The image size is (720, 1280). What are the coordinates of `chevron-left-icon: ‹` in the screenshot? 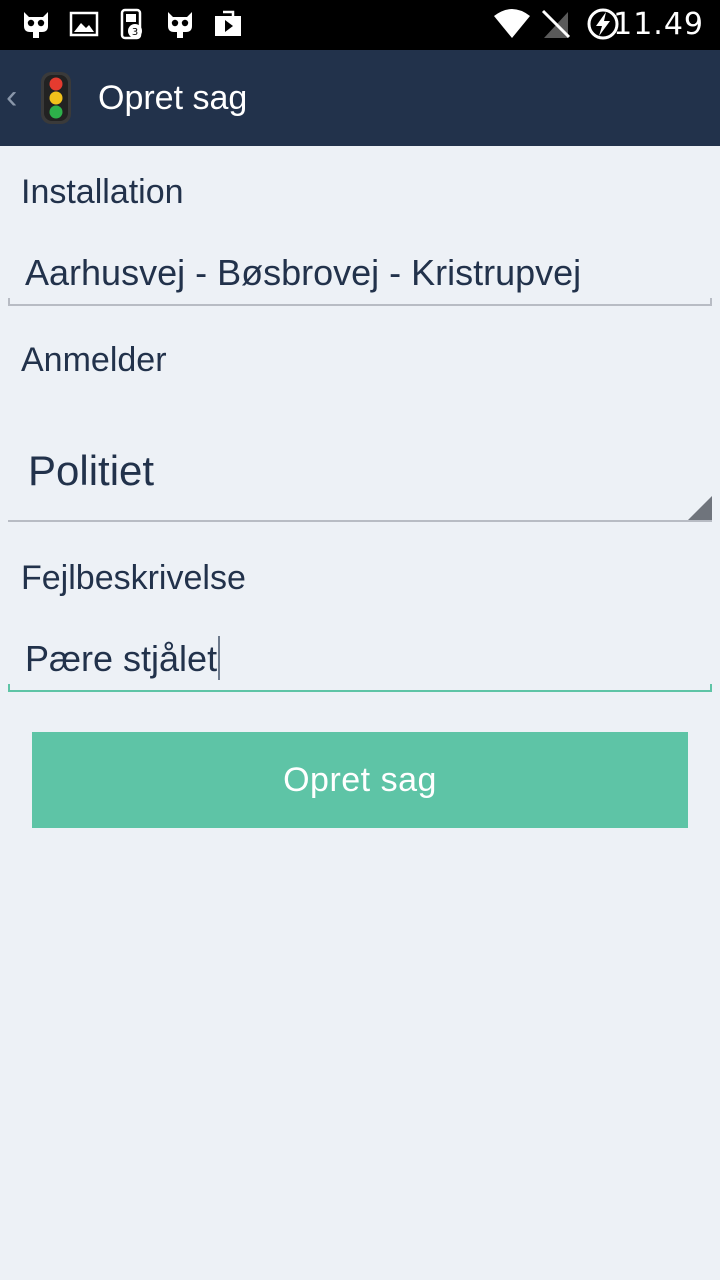 It's located at (12, 97).